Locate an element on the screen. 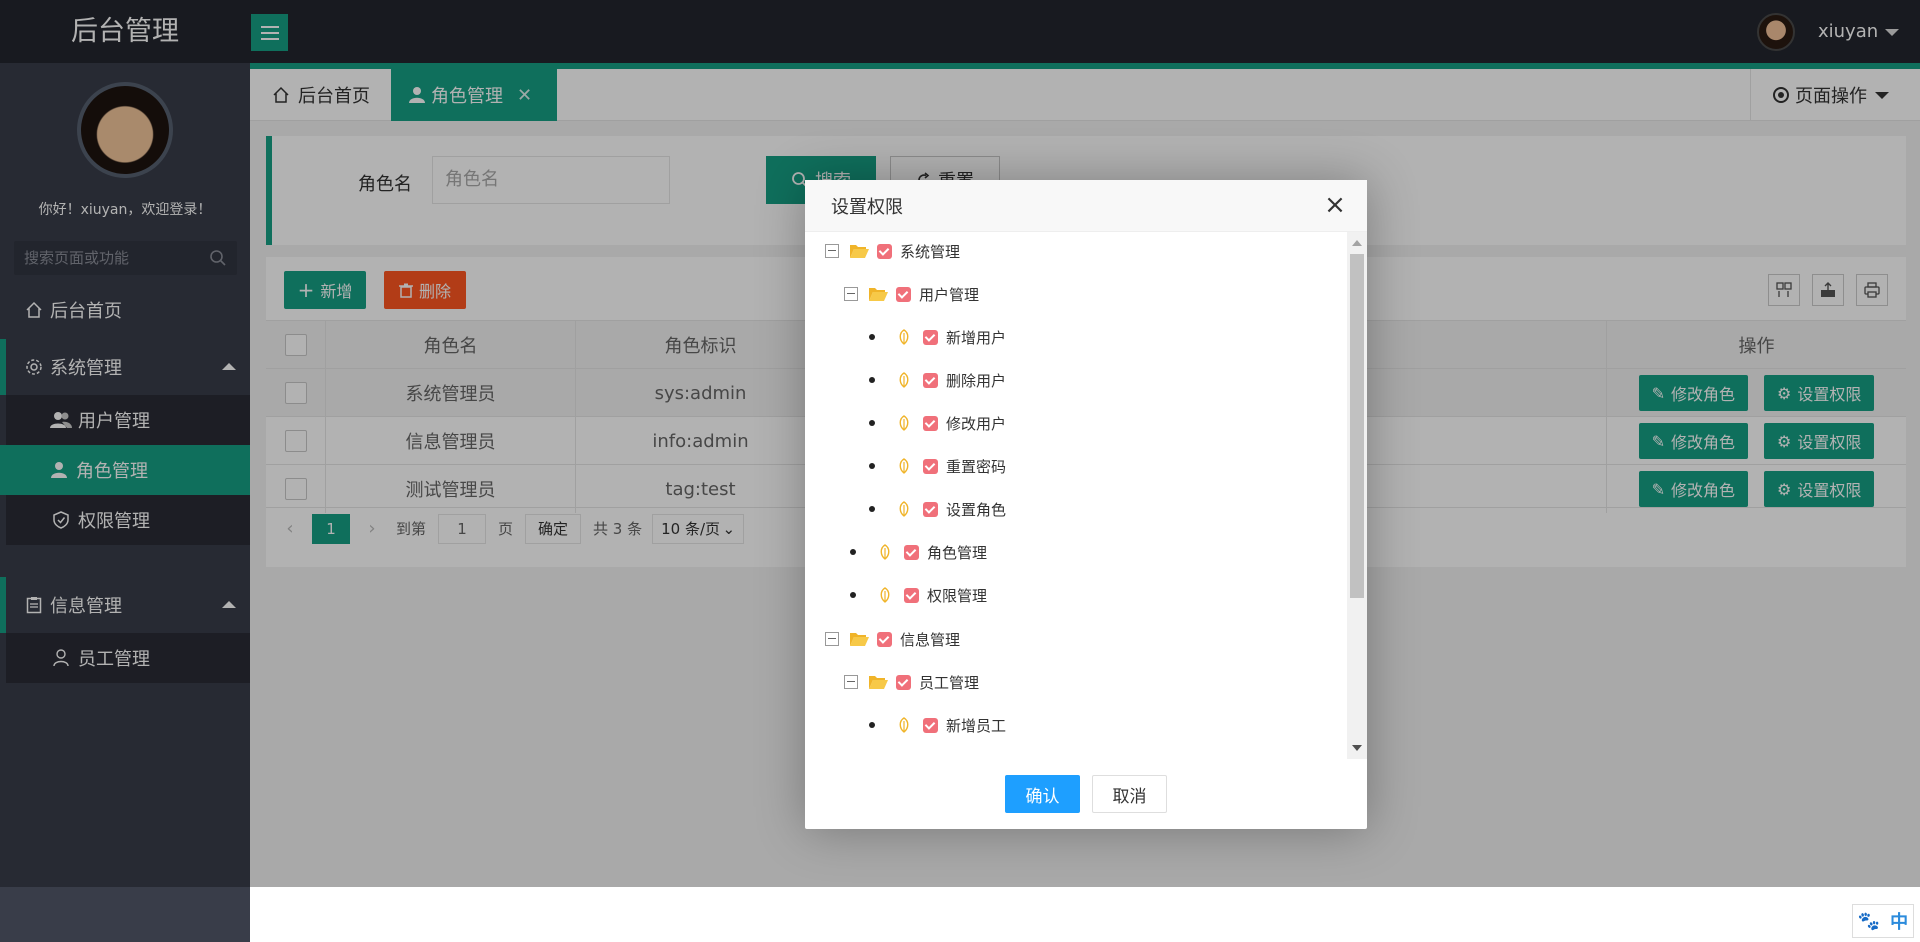  tree-scrollbar is located at coordinates (1357, 495).